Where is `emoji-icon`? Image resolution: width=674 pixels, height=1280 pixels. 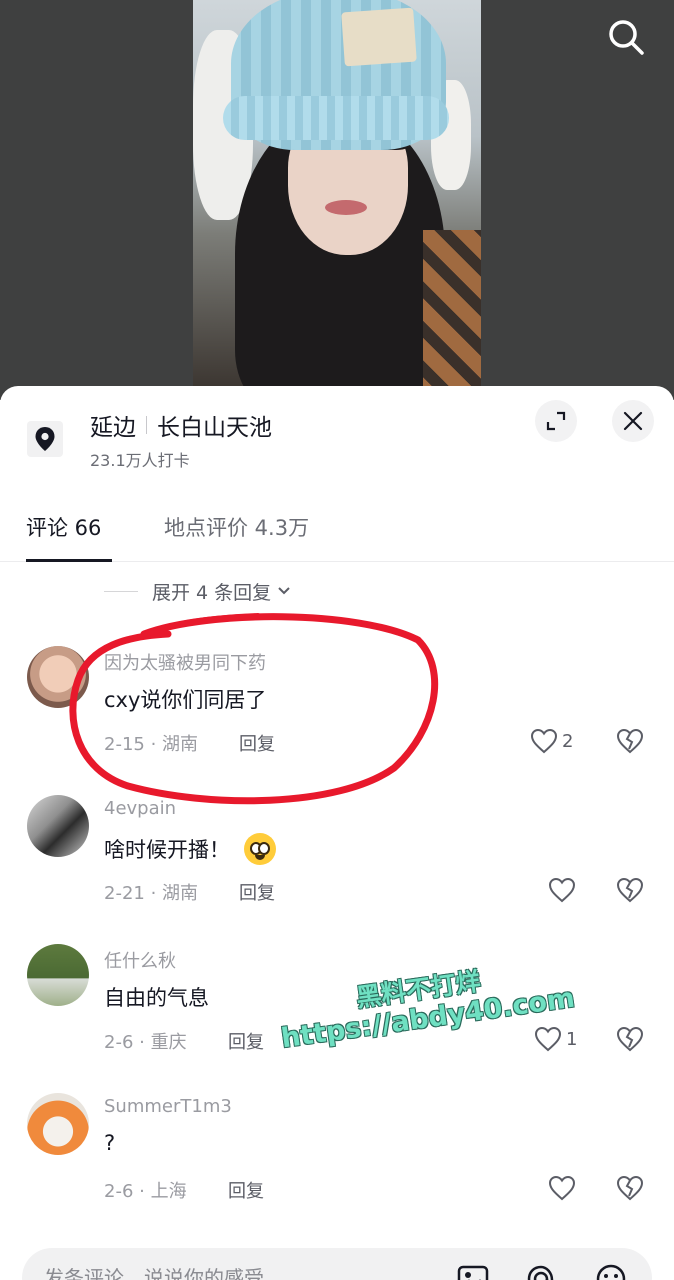 emoji-icon is located at coordinates (611, 1271).